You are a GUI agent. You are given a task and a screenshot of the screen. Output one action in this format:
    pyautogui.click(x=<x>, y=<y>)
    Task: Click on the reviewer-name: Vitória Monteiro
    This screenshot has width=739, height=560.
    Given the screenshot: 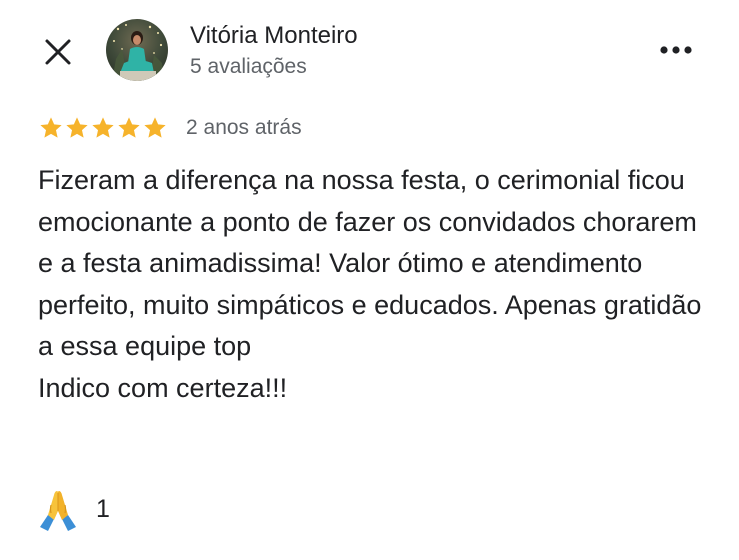 What is the action you would take?
    pyautogui.click(x=274, y=36)
    